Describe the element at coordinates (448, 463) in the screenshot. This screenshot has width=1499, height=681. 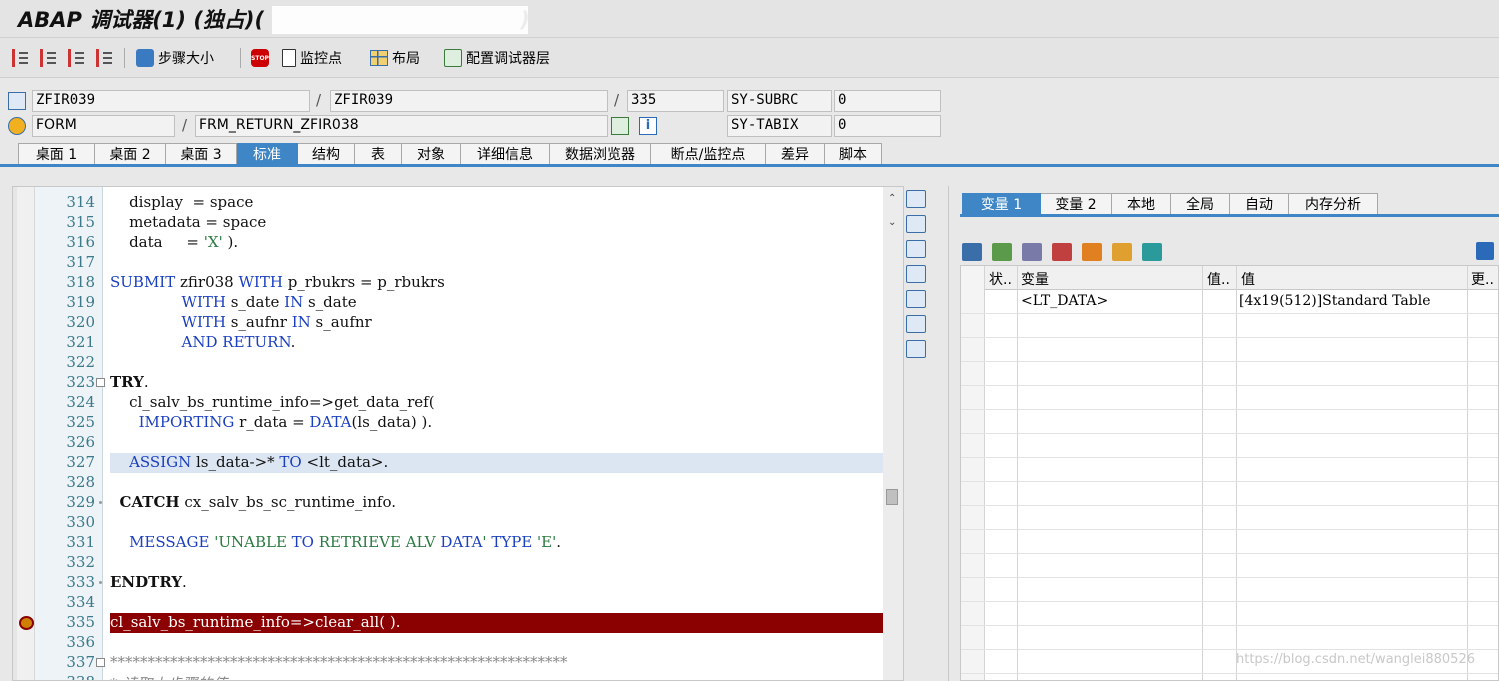
I see `code-line: 327 ASSIGN ls_data->* TO <lt_data>.` at that location.